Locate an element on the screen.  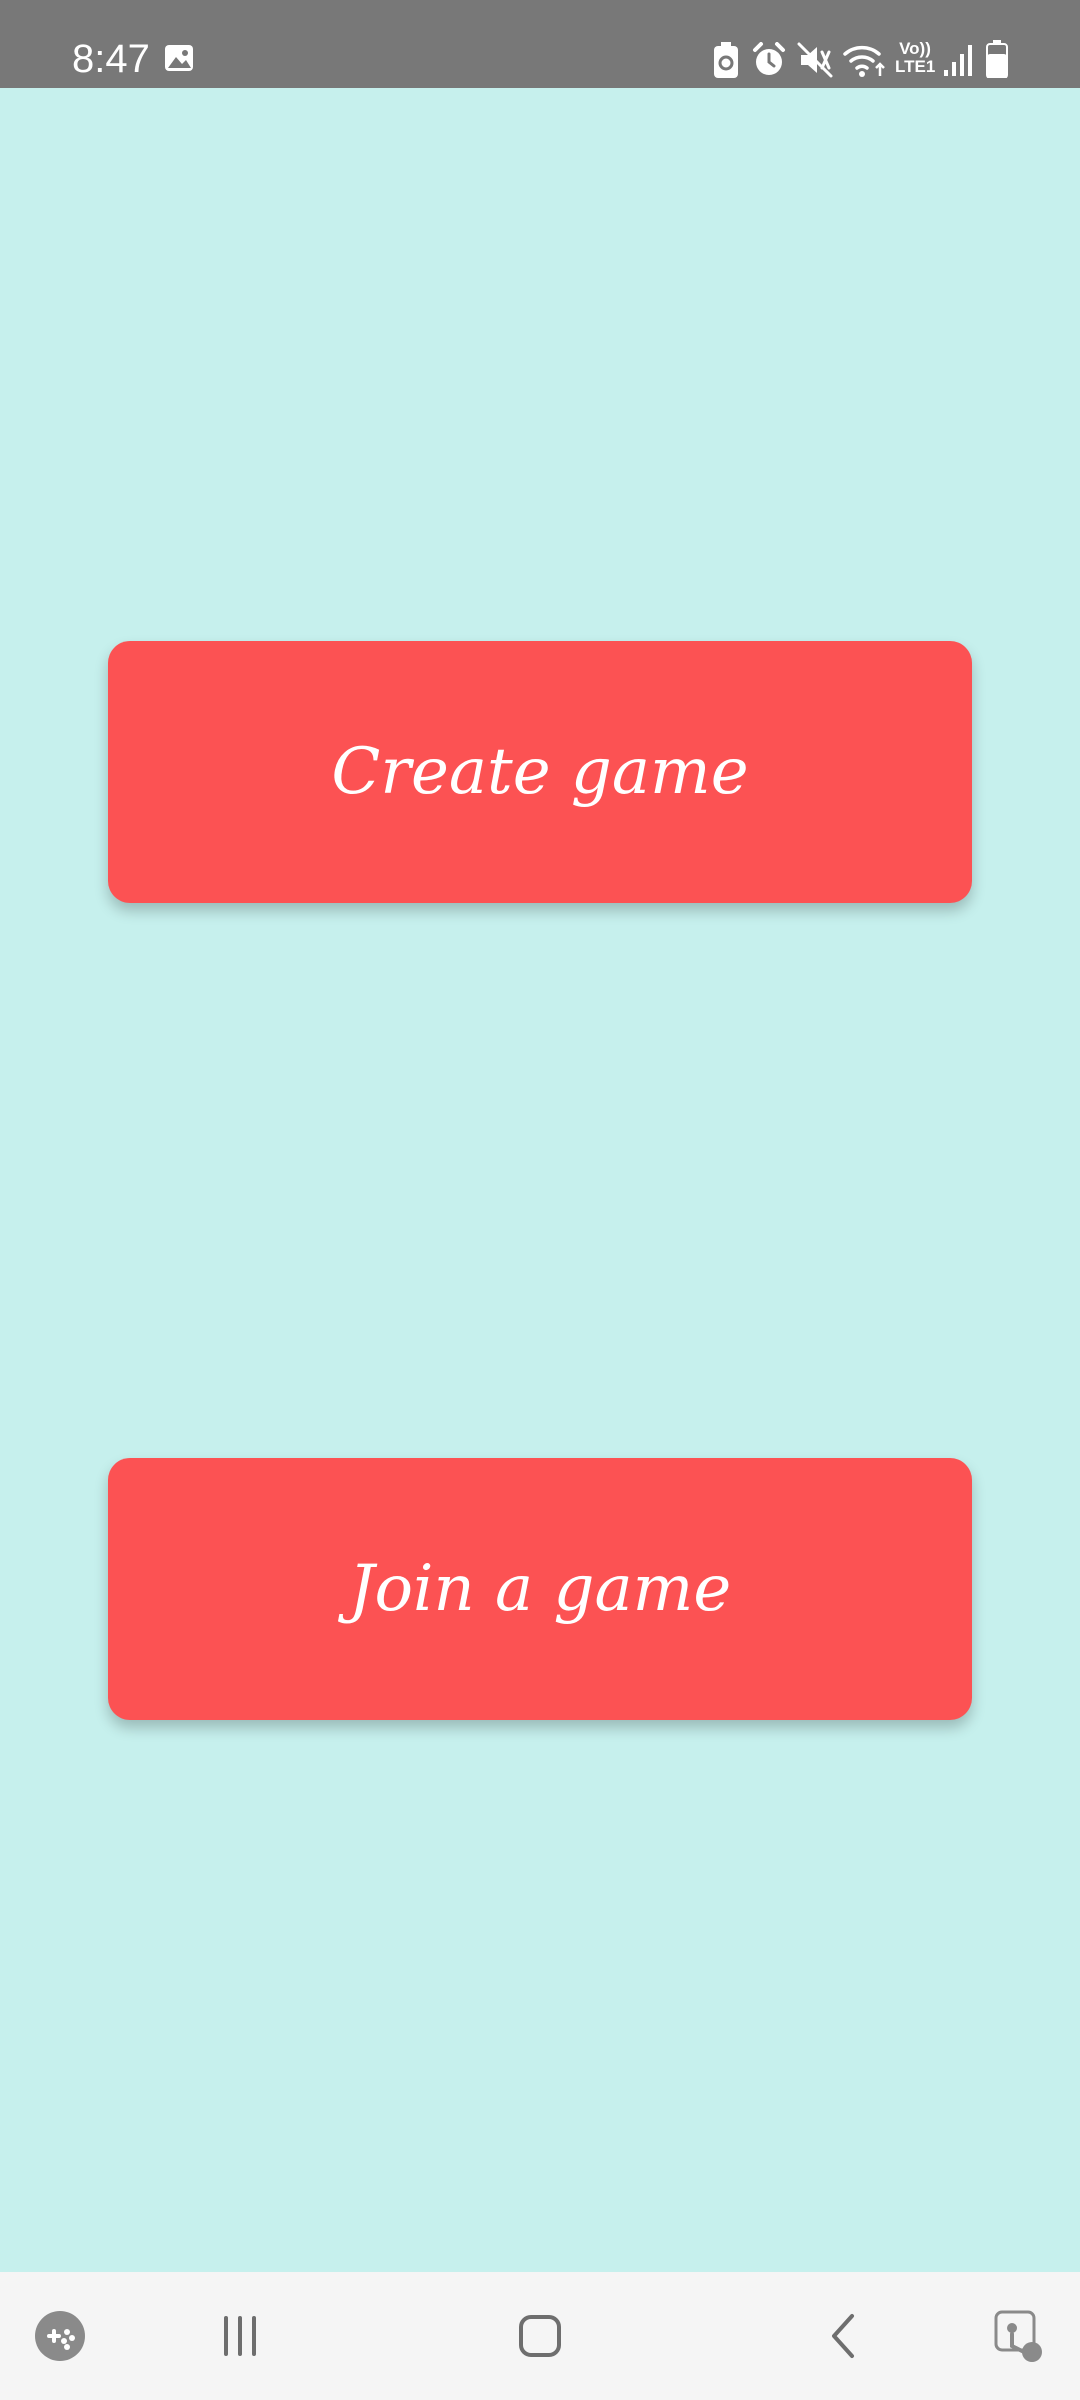
back-button is located at coordinates (844, 2336).